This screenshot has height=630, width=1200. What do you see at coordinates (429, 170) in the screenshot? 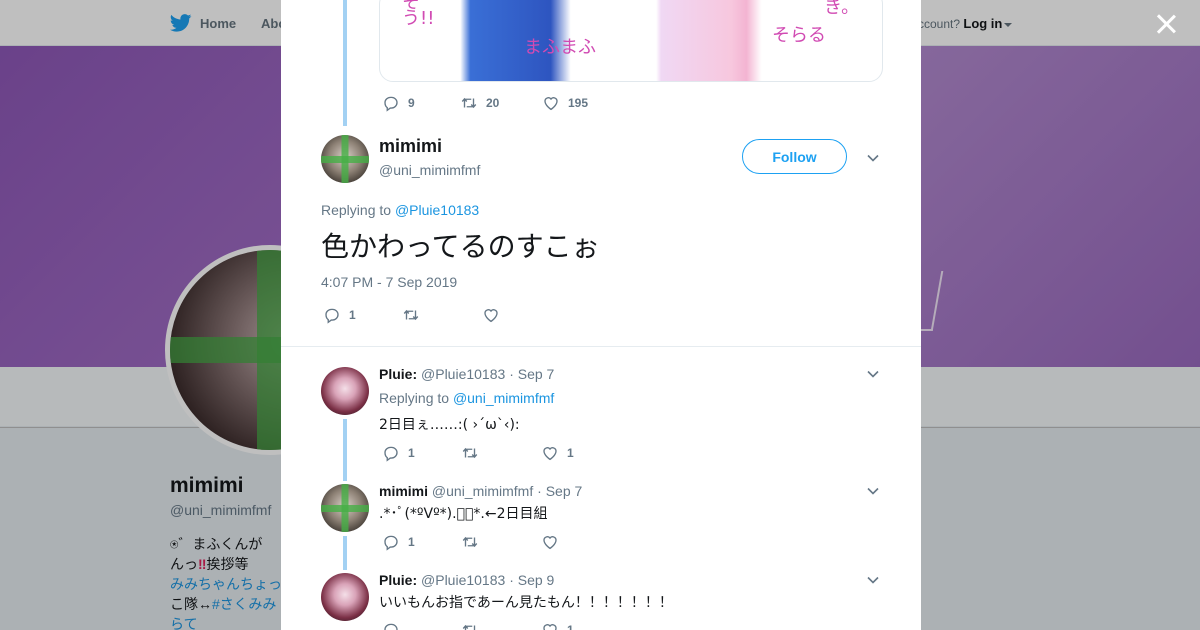
I see `tweet-author-handle: @uni_mimimfmf` at bounding box center [429, 170].